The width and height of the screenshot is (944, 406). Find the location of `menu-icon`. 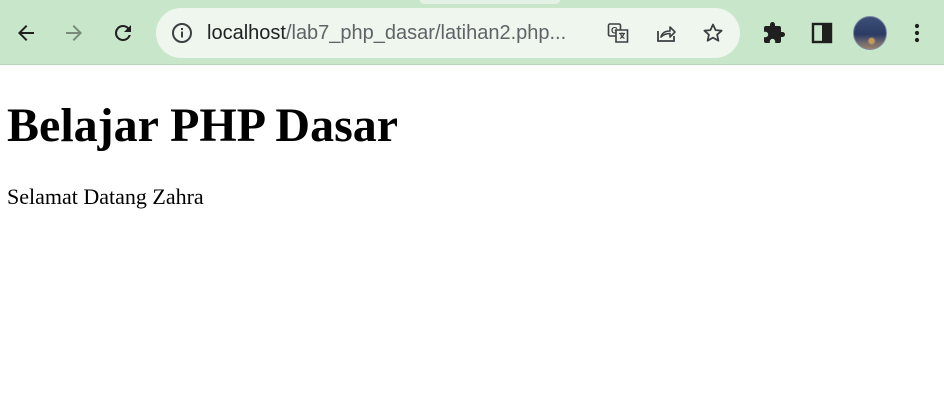

menu-icon is located at coordinates (917, 33).